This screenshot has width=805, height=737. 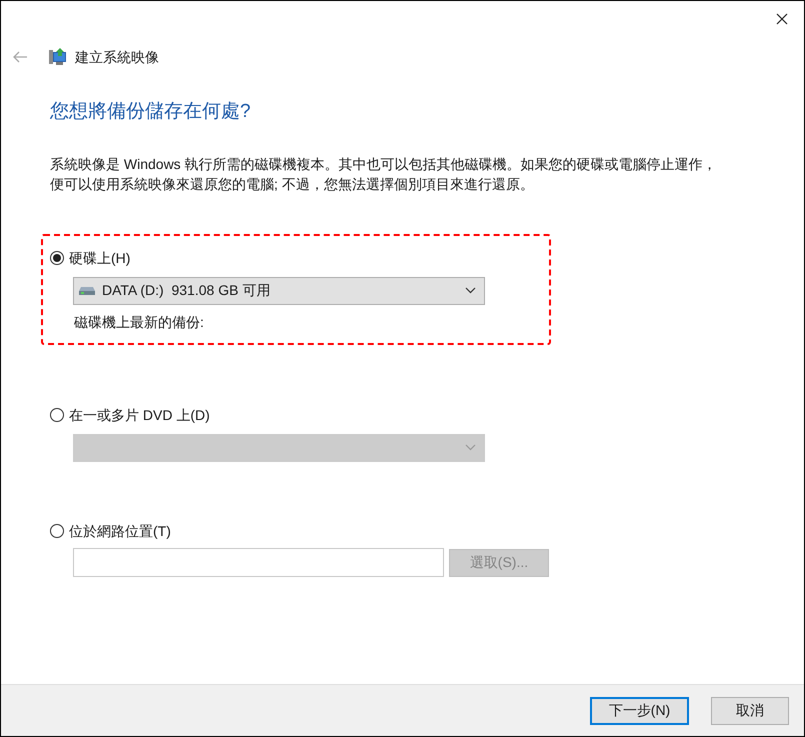 I want to click on close-icon, so click(x=782, y=19).